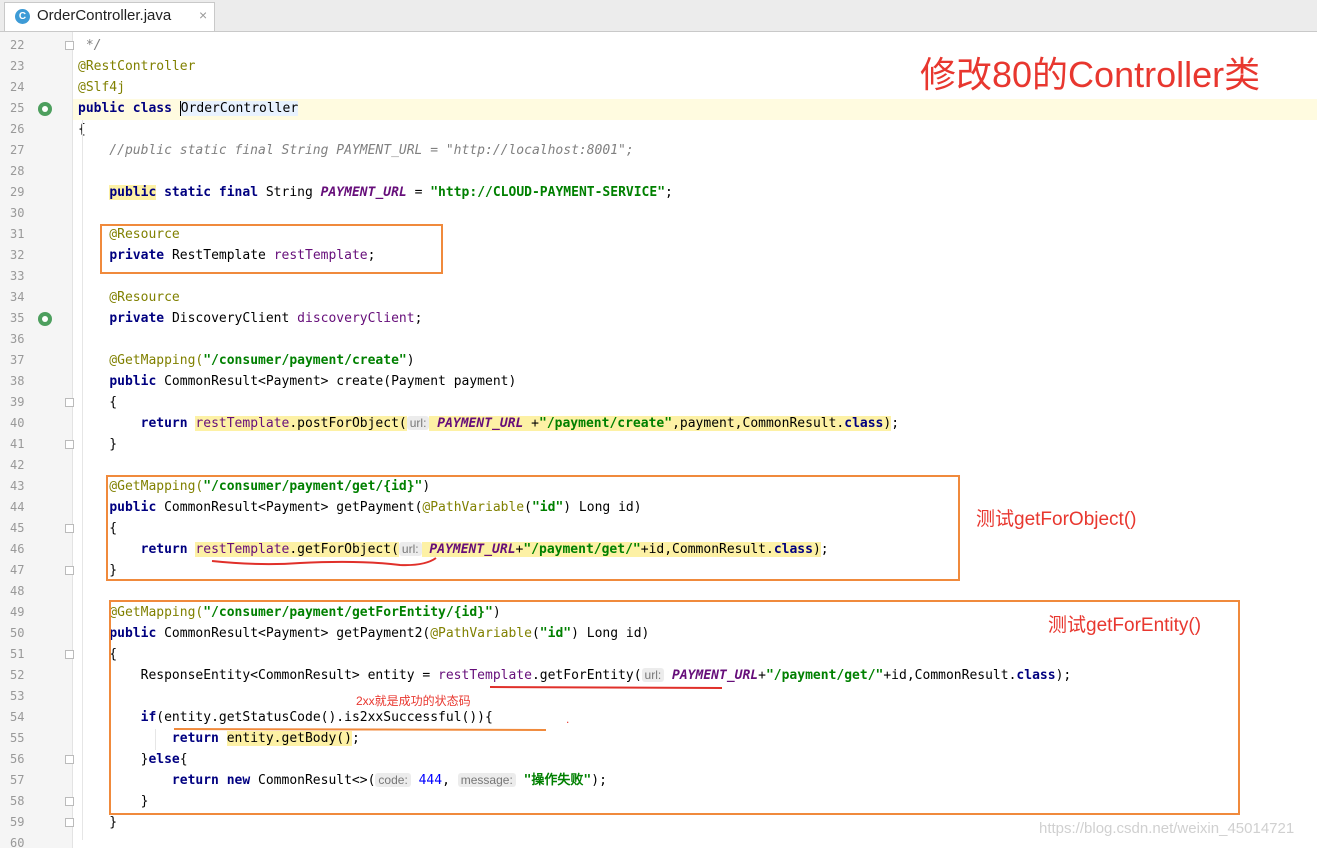  Describe the element at coordinates (606, 687) in the screenshot. I see `getforentity-underline` at that location.